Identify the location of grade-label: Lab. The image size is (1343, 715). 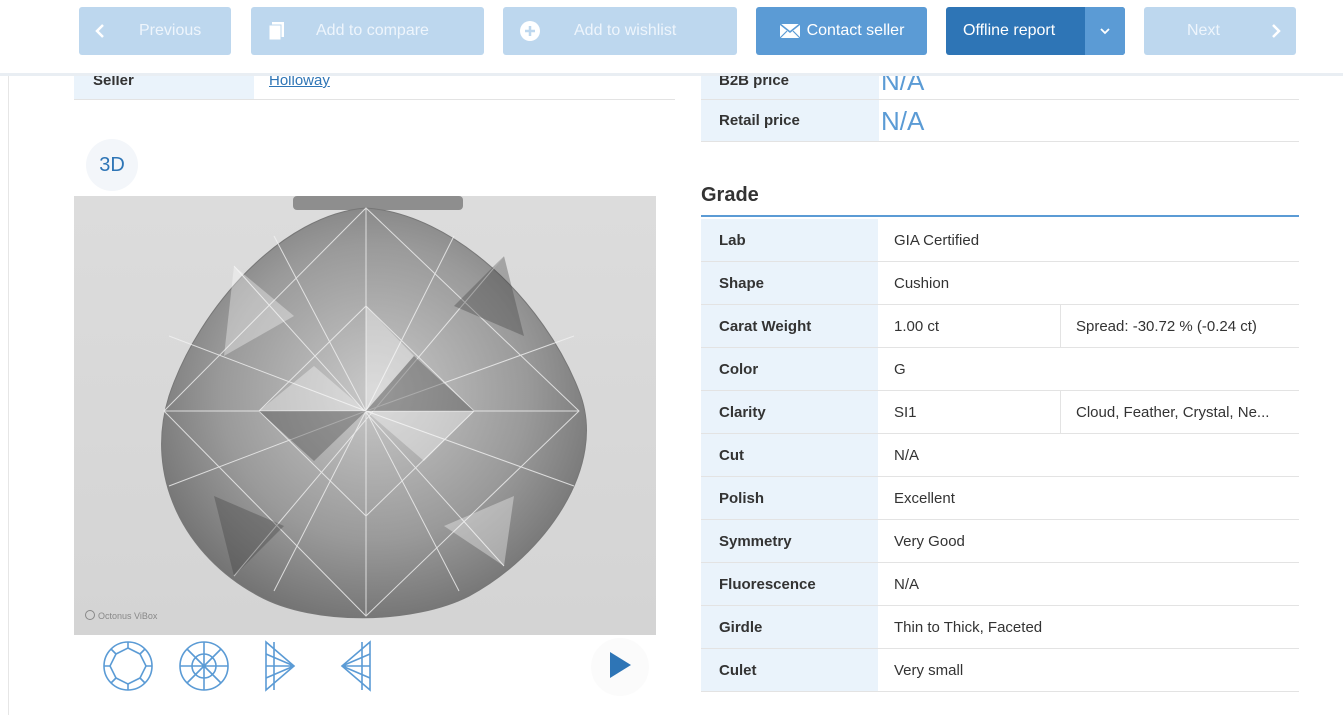
(789, 240).